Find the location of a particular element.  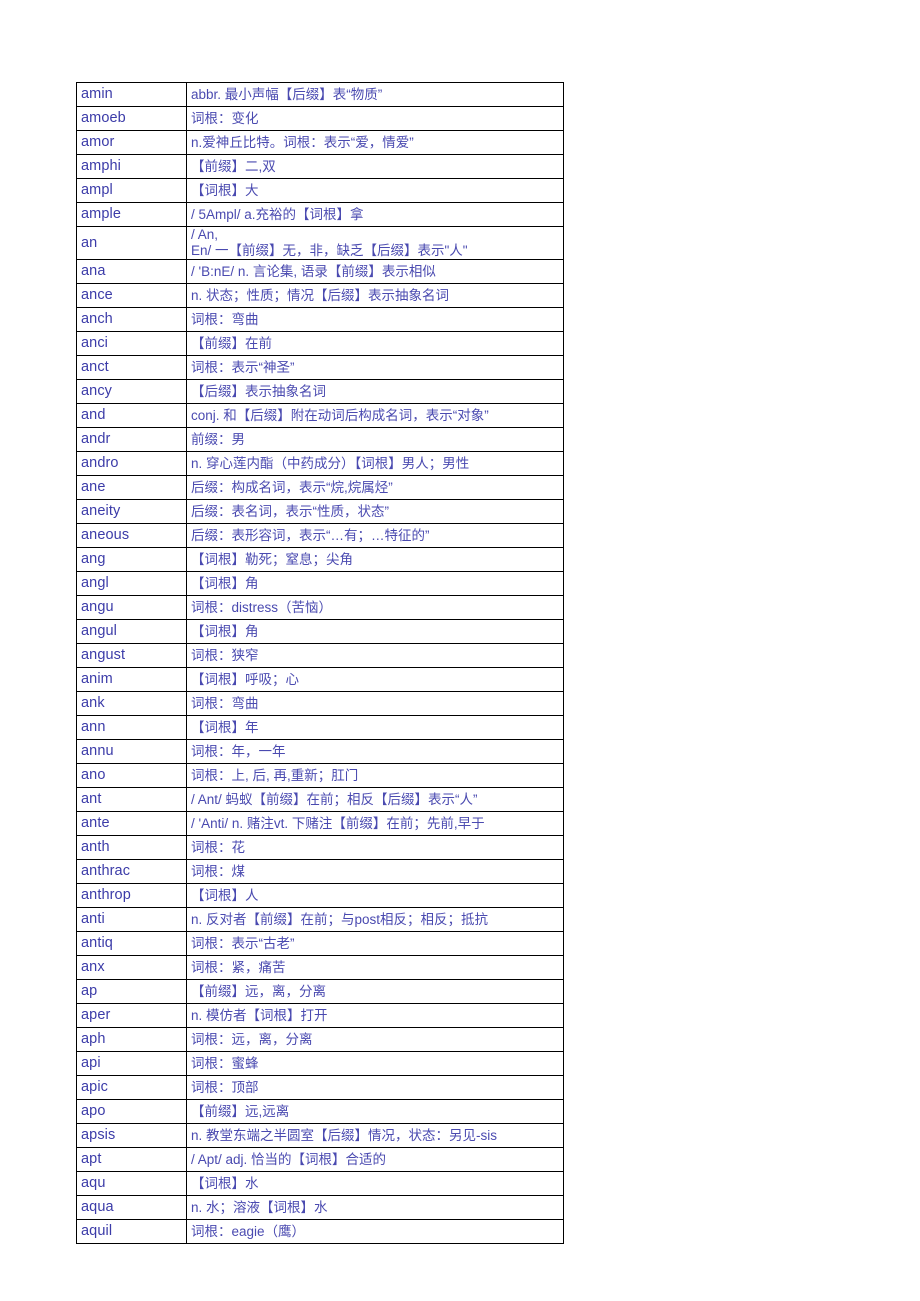

table-row: anim 【词根】呼吸；心 is located at coordinates (320, 679).